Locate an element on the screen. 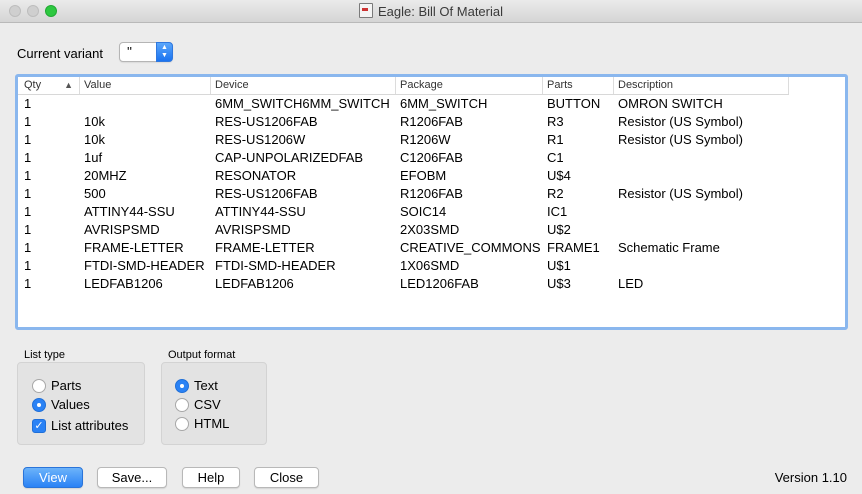  output-format-group: Text CSV HTML is located at coordinates (214, 403).